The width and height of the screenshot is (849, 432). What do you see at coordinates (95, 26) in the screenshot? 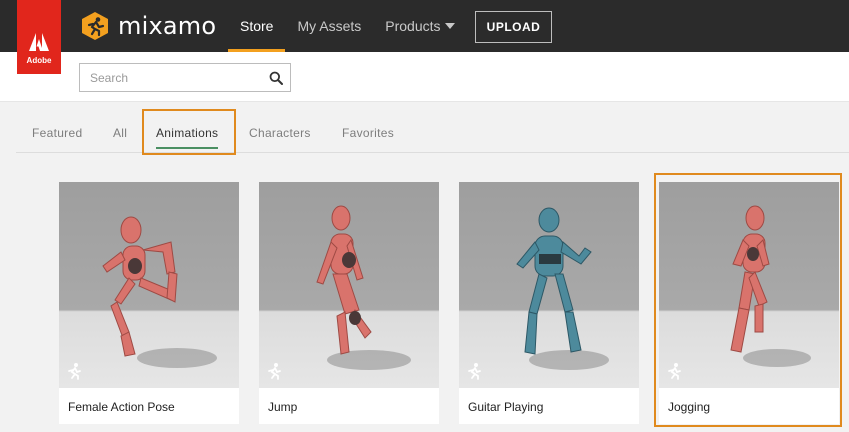
I see `mixamo-logo-icon` at bounding box center [95, 26].